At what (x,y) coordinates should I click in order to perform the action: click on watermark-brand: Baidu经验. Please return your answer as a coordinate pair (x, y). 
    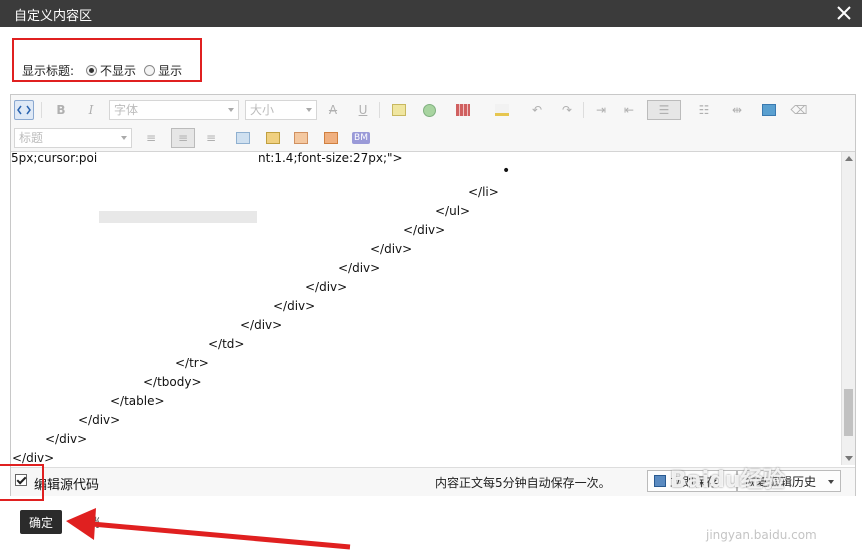
    Looking at the image, I should click on (727, 480).